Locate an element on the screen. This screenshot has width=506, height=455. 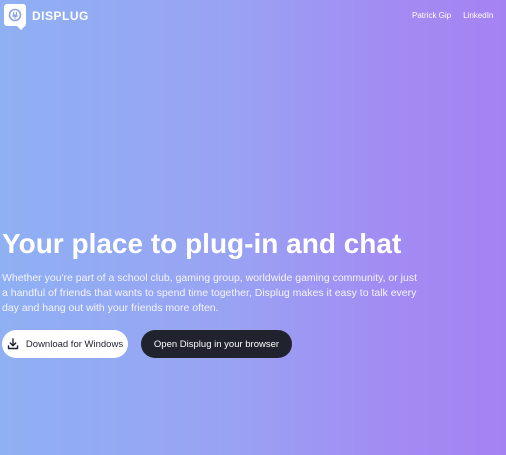
logo is located at coordinates (15, 17).